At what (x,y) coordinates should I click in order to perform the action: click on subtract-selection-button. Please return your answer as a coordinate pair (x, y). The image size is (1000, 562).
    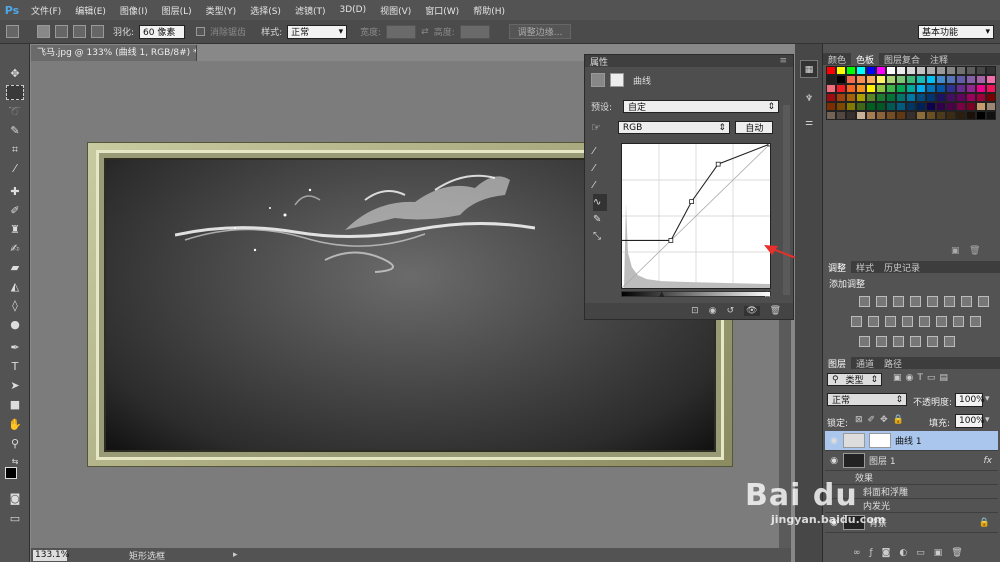
    Looking at the image, I should click on (79, 31).